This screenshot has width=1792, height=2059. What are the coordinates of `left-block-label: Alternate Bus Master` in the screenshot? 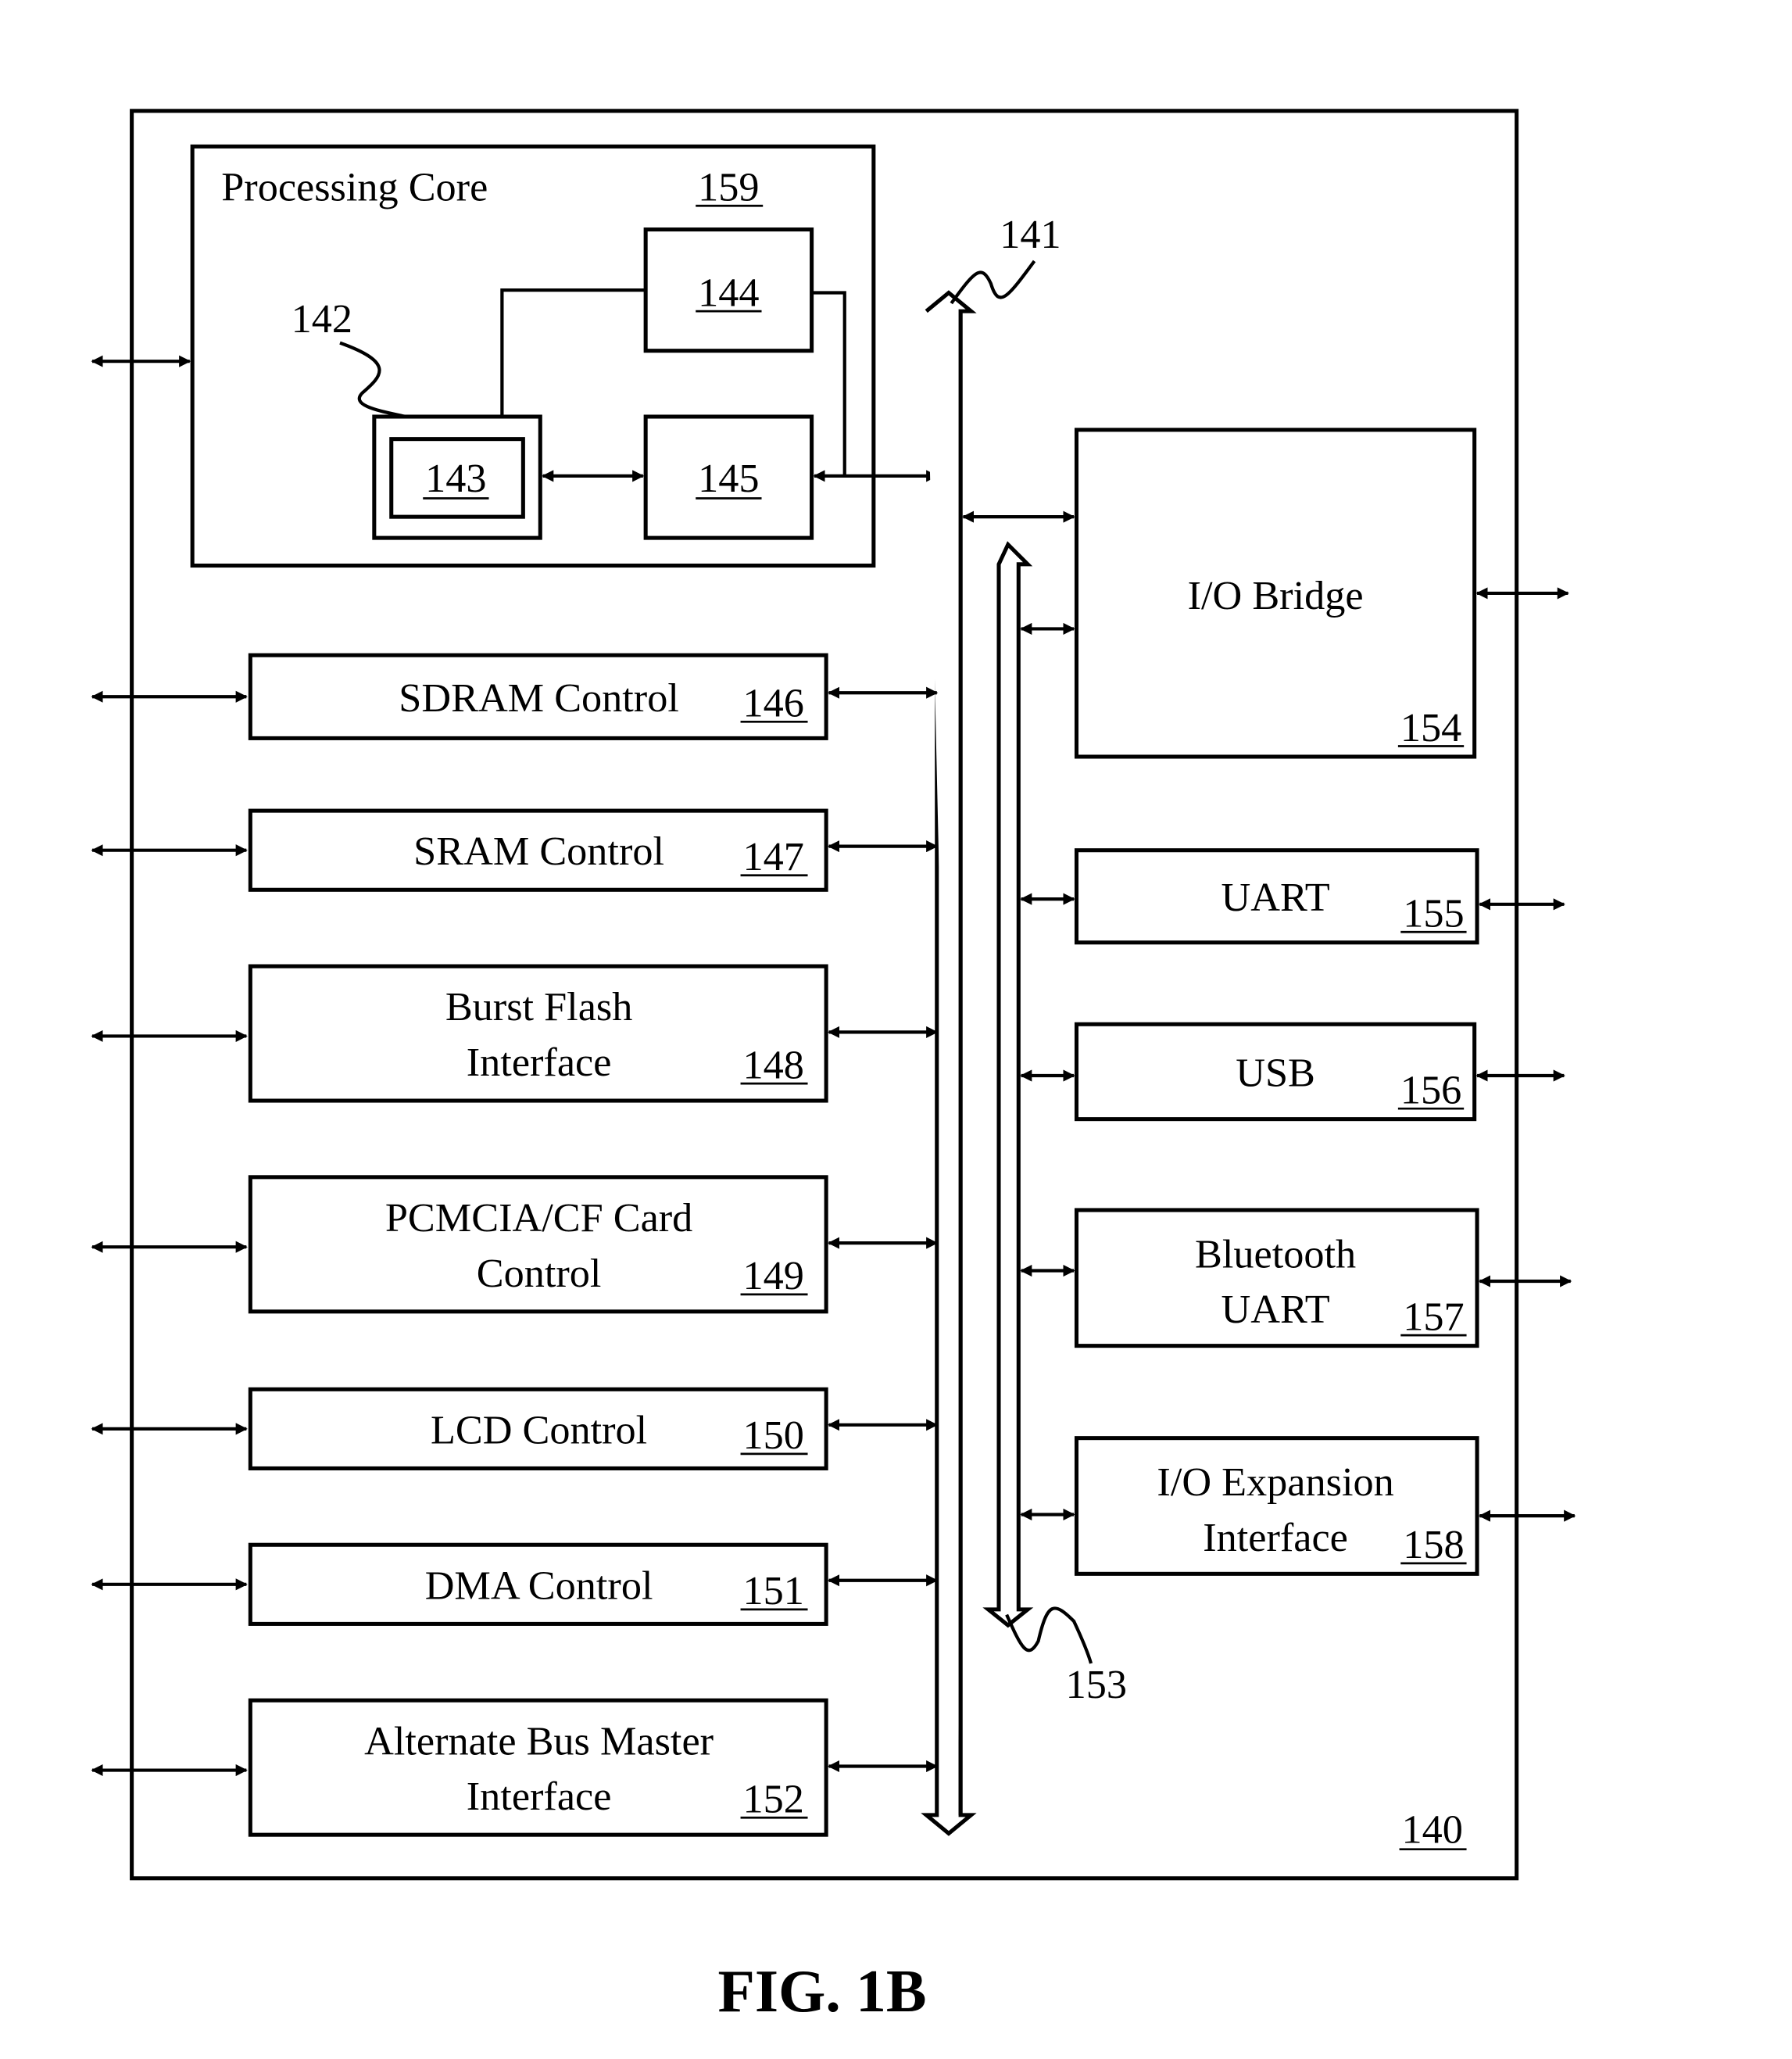 It's located at (539, 1741).